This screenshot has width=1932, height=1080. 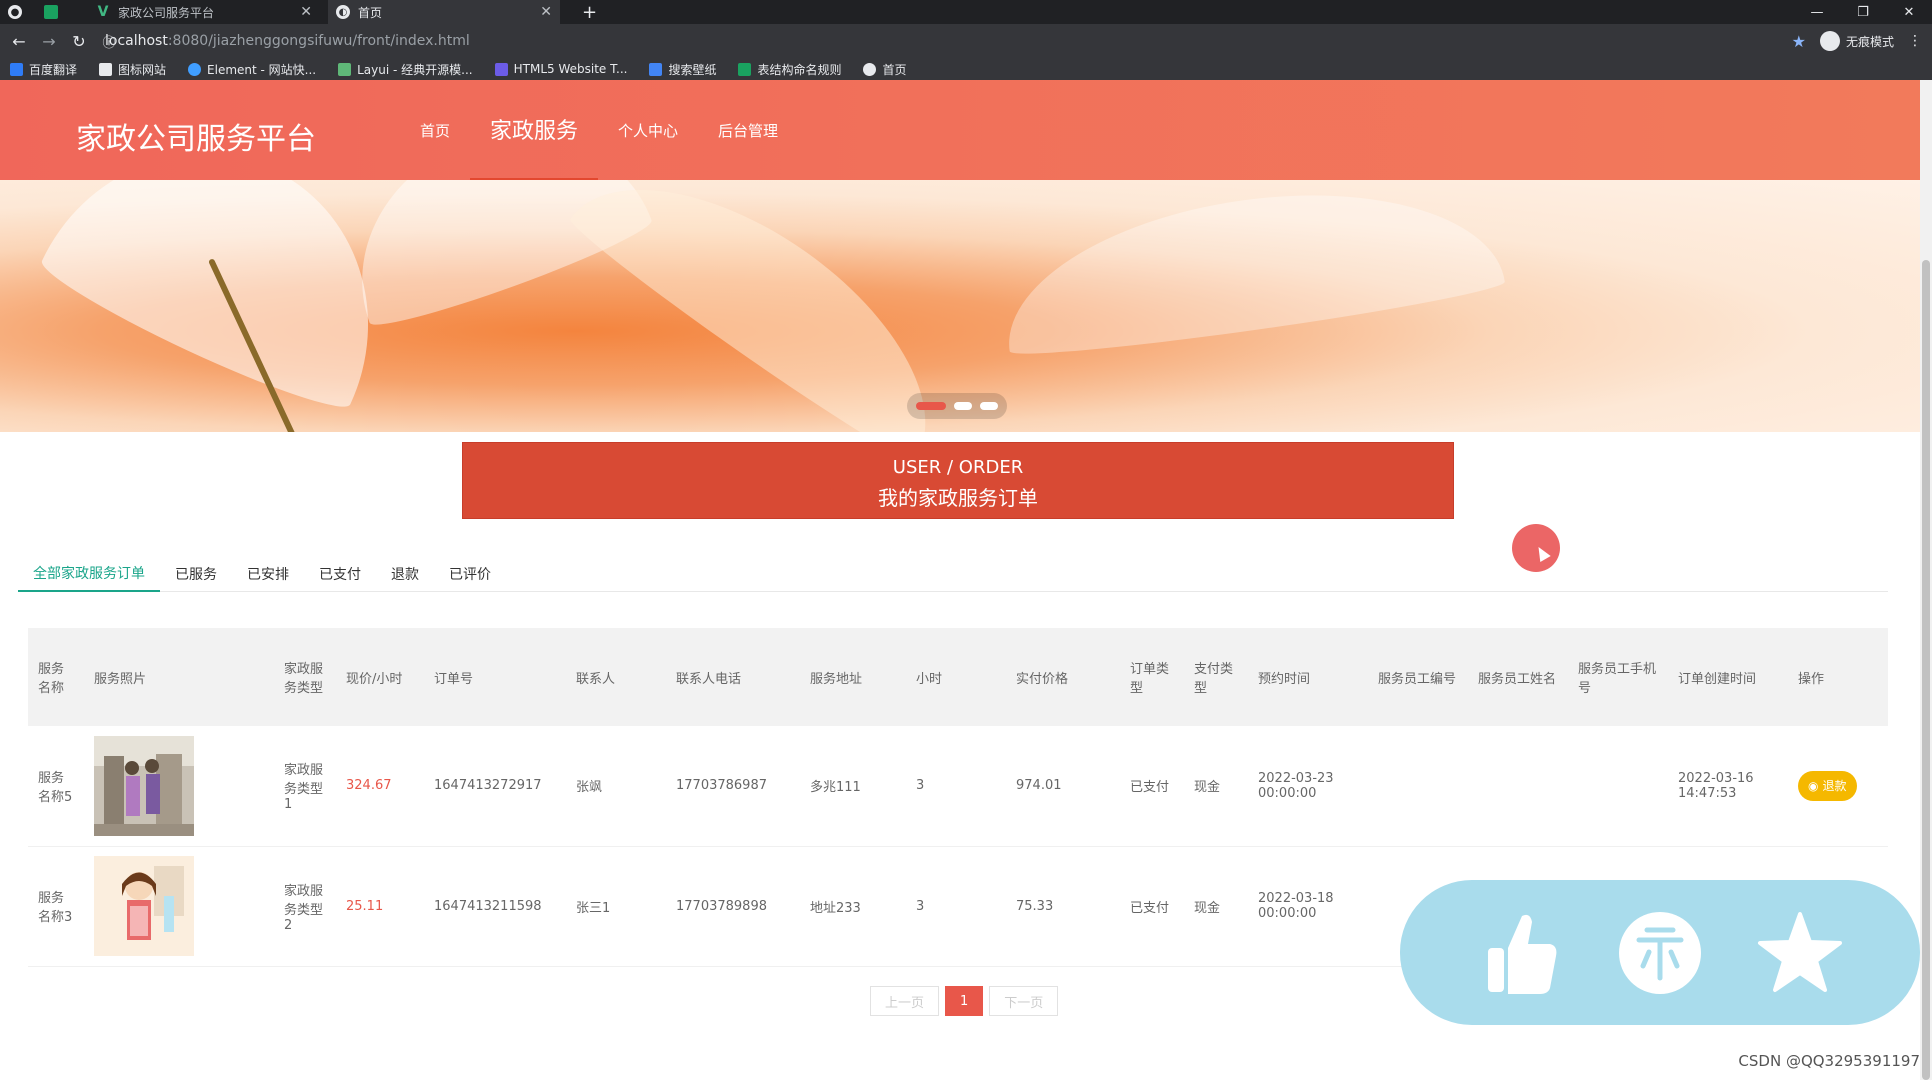 What do you see at coordinates (56, 677) in the screenshot?
I see `col-header: 服务名称` at bounding box center [56, 677].